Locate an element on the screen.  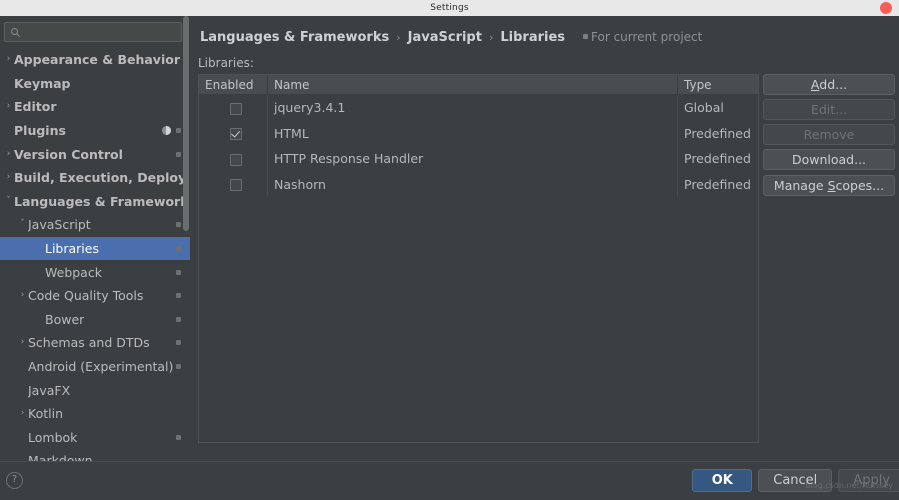
search-icon is located at coordinates (15, 32).